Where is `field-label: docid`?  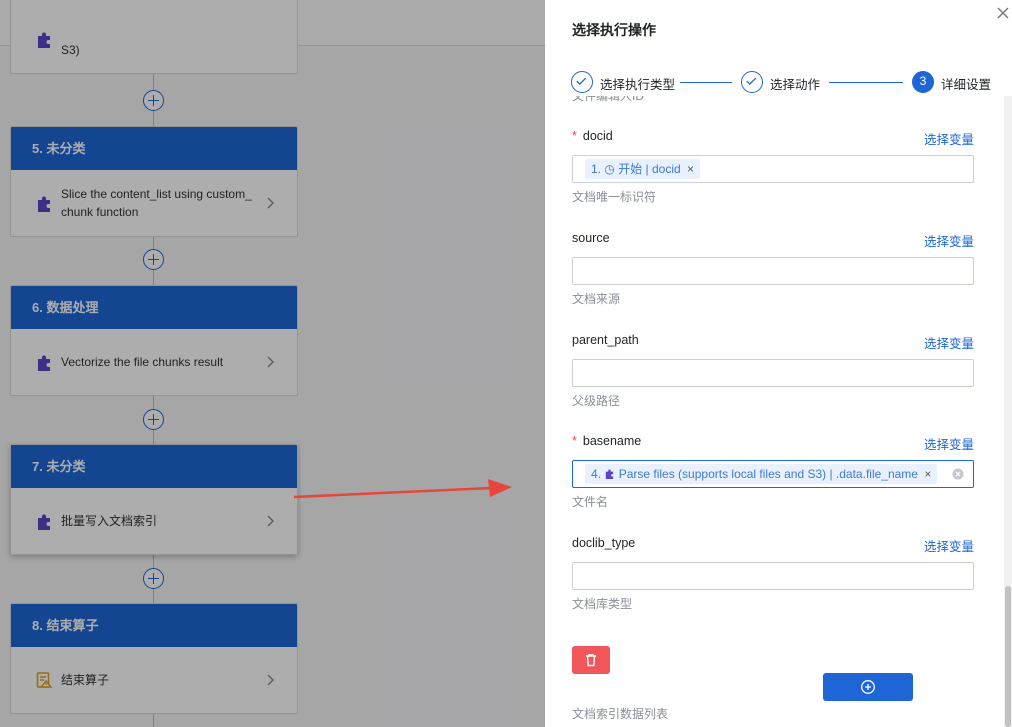
field-label: docid is located at coordinates (597, 136).